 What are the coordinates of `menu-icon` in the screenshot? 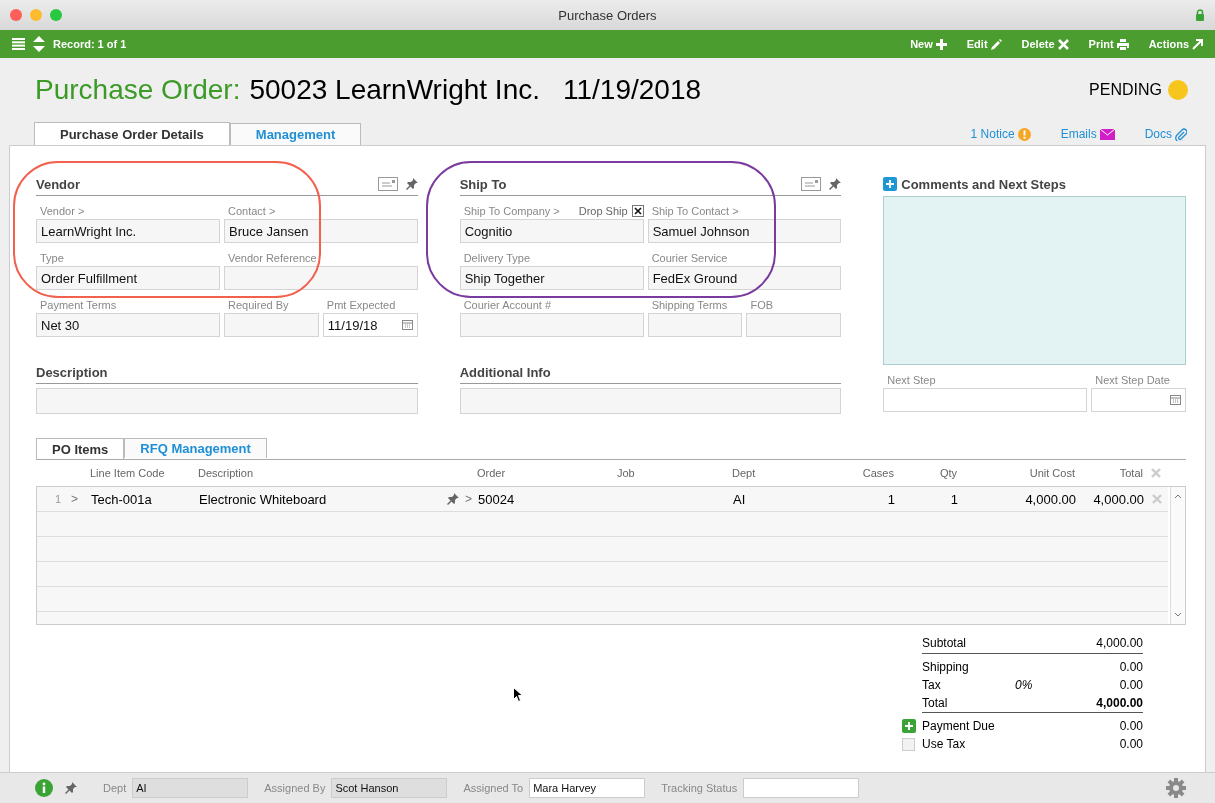 It's located at (18, 44).